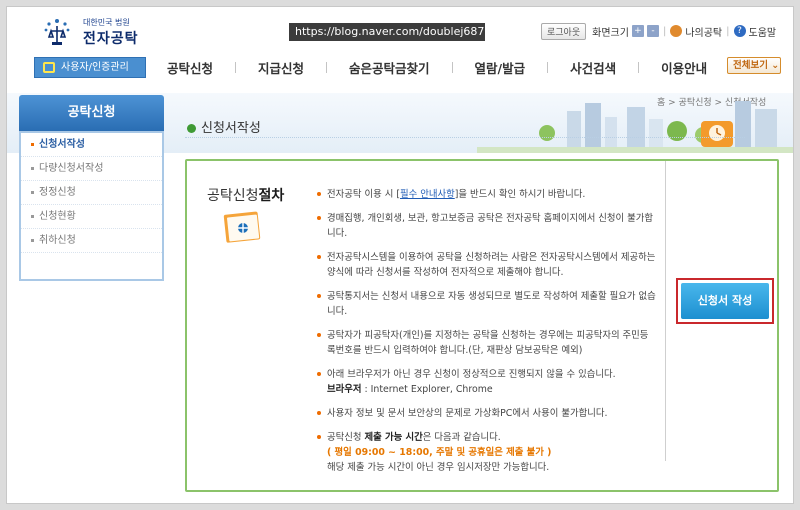  I want to click on lock-icon, so click(49, 67).